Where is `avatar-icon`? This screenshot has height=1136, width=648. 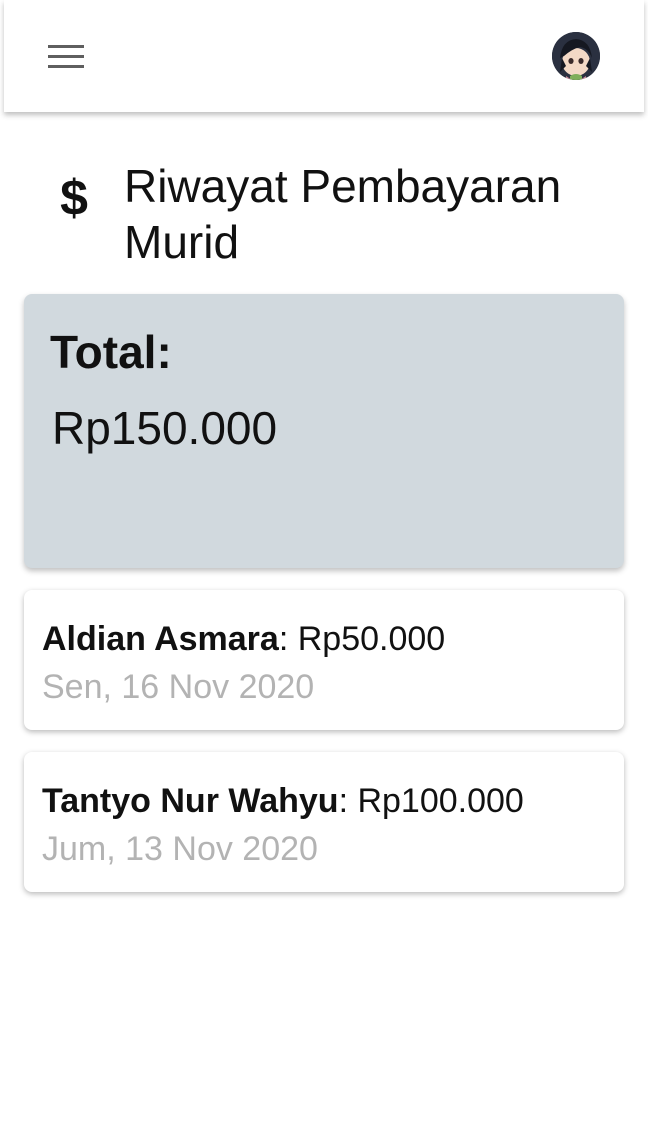 avatar-icon is located at coordinates (576, 56).